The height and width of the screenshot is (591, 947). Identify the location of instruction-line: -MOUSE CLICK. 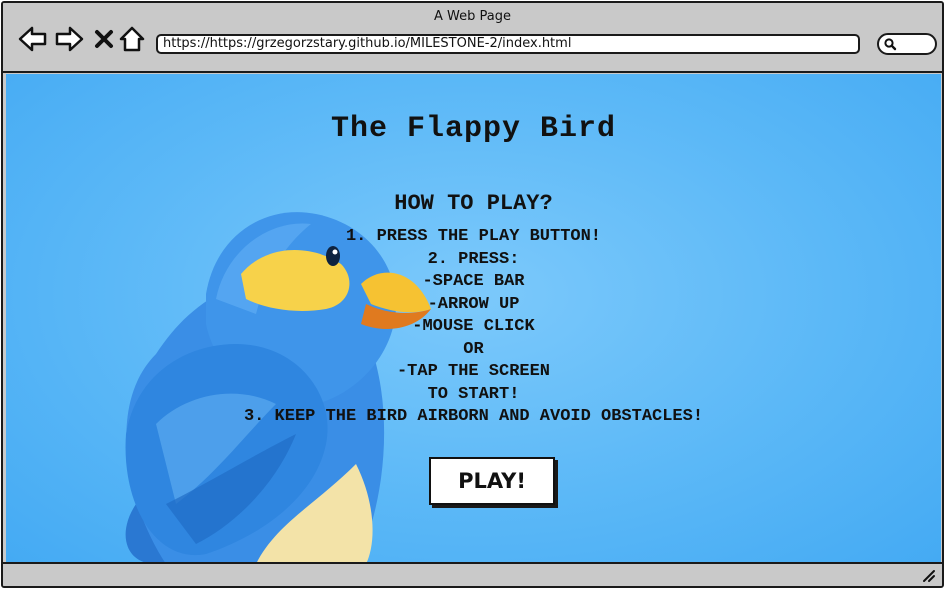
(473, 326).